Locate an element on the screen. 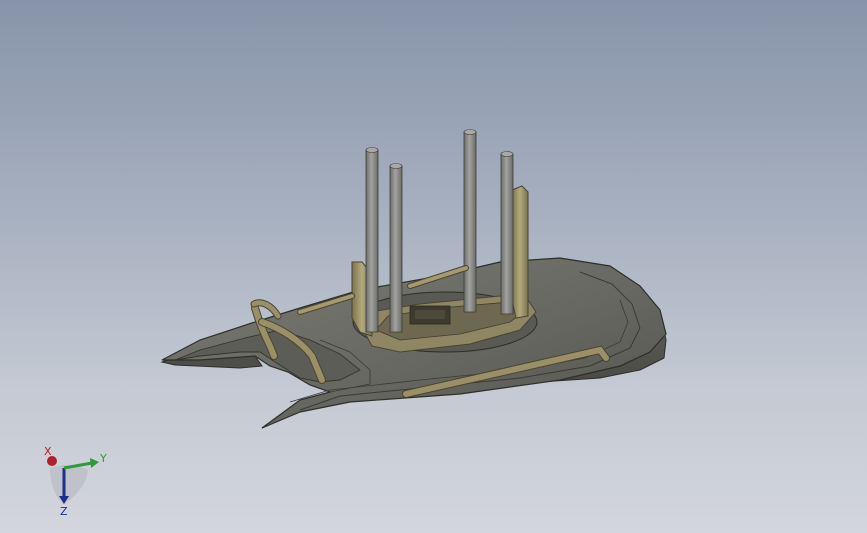  y-axis-arrow-icon is located at coordinates (94, 463).